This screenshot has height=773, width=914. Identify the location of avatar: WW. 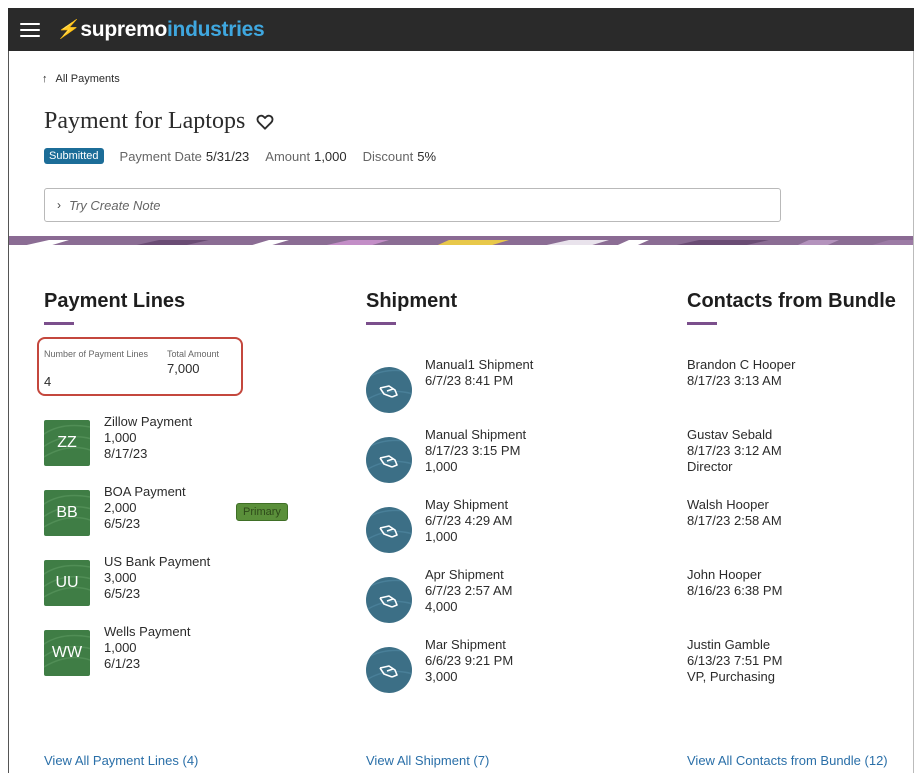
(67, 653).